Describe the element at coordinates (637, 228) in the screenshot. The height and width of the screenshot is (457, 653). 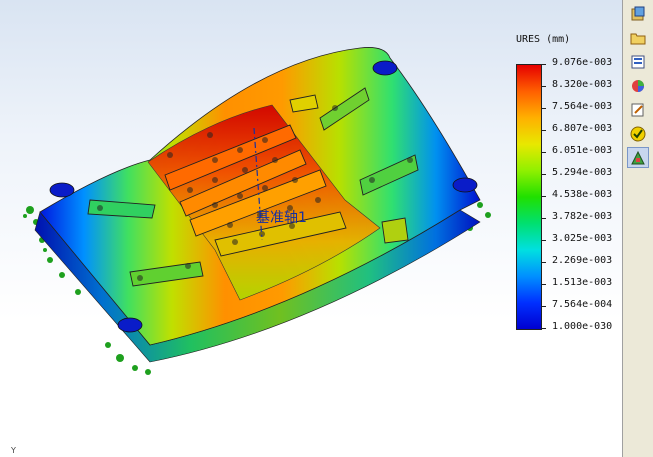
I see `task-pane-toolbar` at that location.